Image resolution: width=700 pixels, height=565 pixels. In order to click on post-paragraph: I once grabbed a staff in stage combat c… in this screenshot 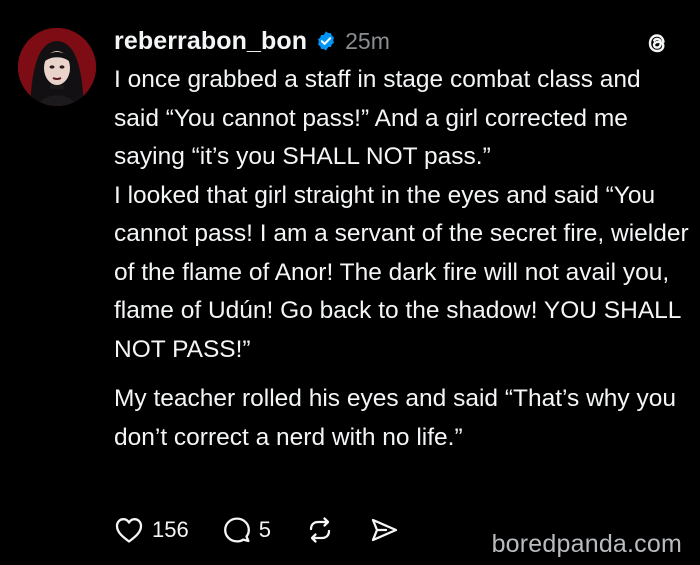, I will do `click(377, 118)`.